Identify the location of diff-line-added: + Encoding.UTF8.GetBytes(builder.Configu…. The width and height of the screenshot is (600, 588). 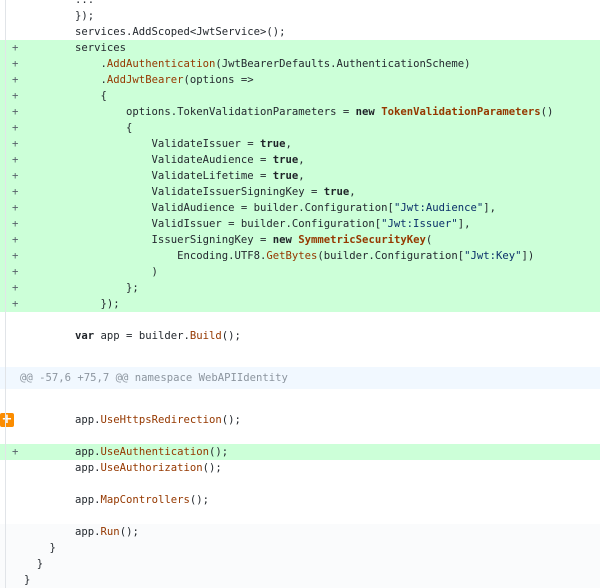
(300, 256).